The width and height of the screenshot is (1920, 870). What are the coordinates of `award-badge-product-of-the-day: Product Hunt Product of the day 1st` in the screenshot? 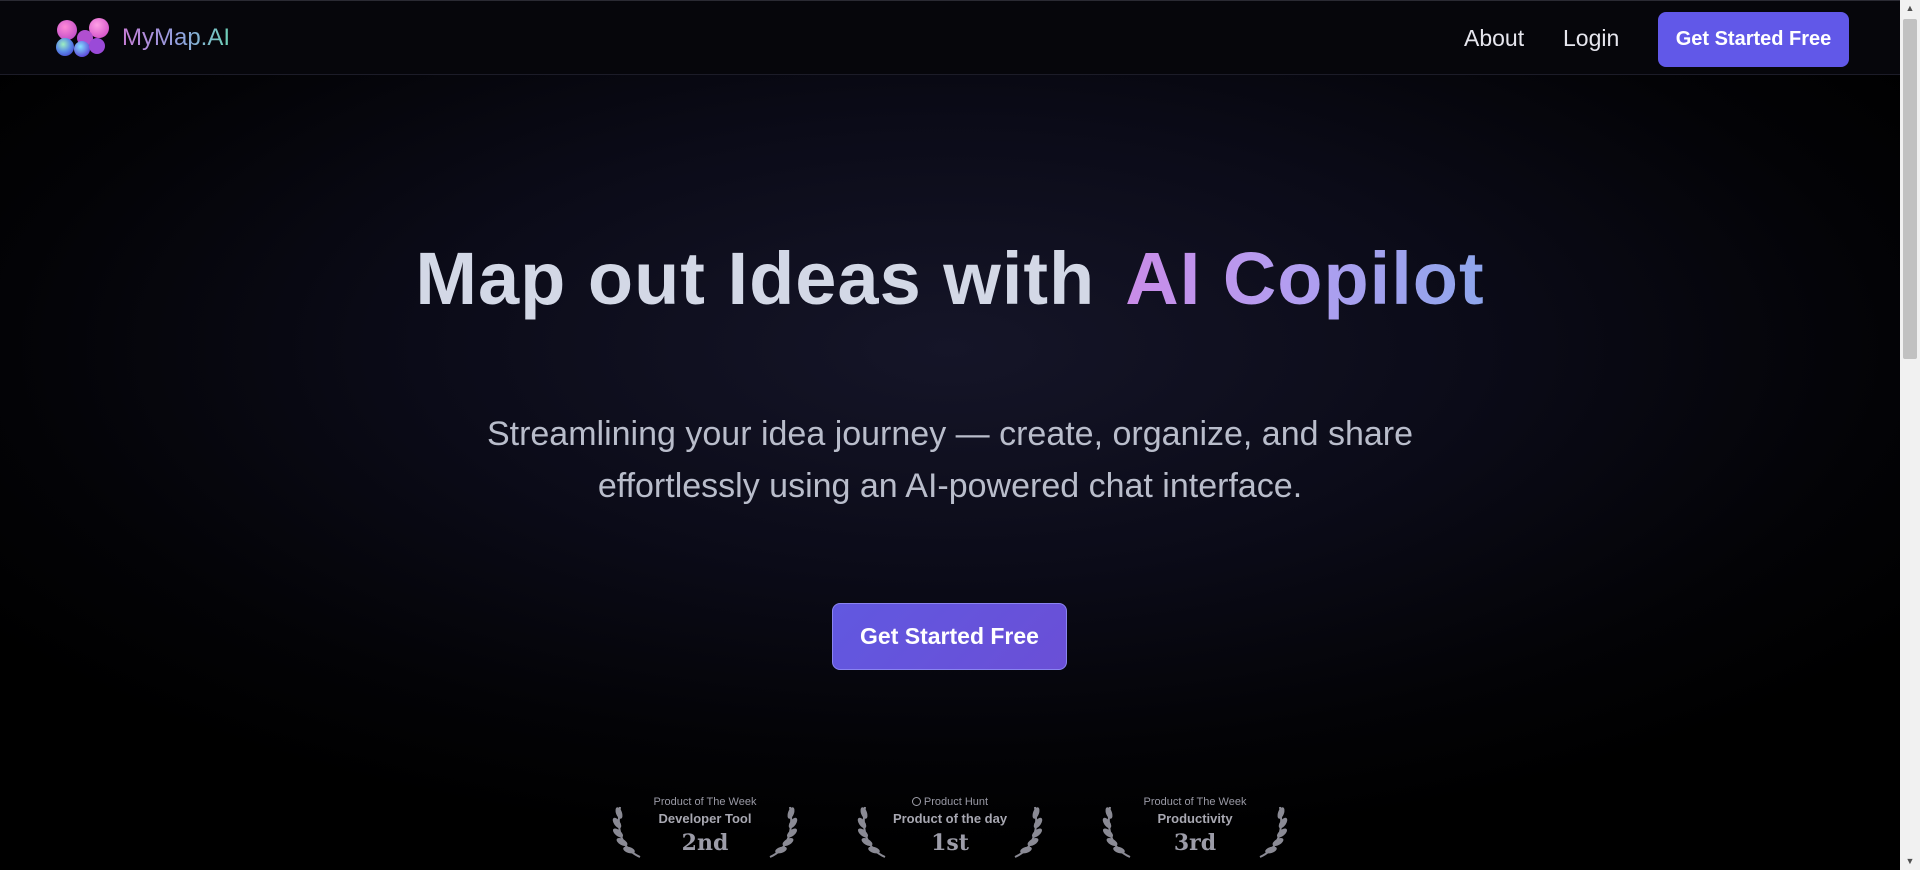 It's located at (950, 830).